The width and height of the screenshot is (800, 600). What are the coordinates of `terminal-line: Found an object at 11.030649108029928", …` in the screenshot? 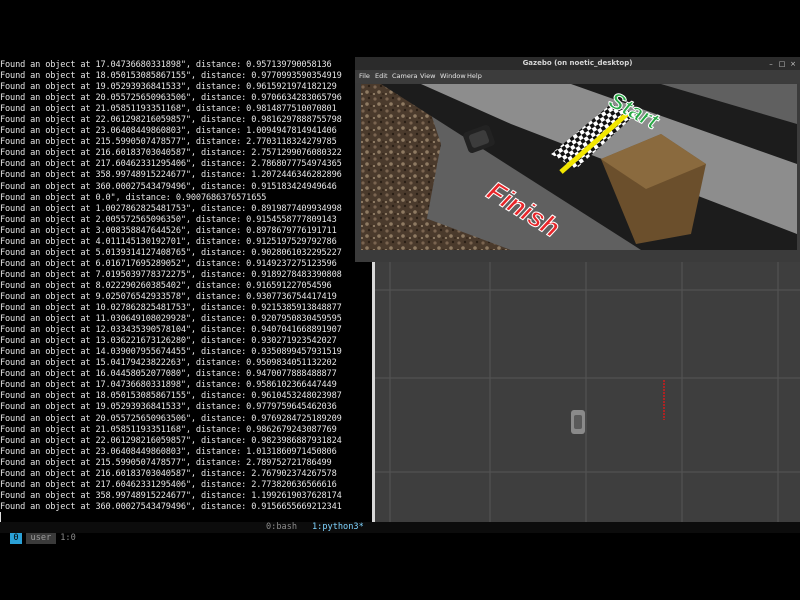 It's located at (171, 319).